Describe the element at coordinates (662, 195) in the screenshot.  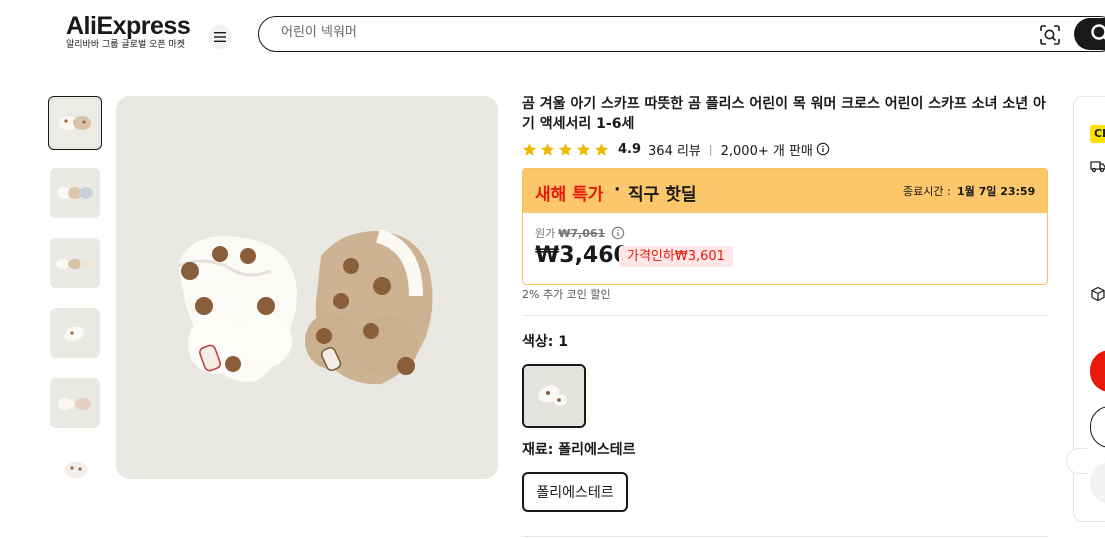
I see `deal-subtitle: 직구 핫딜` at that location.